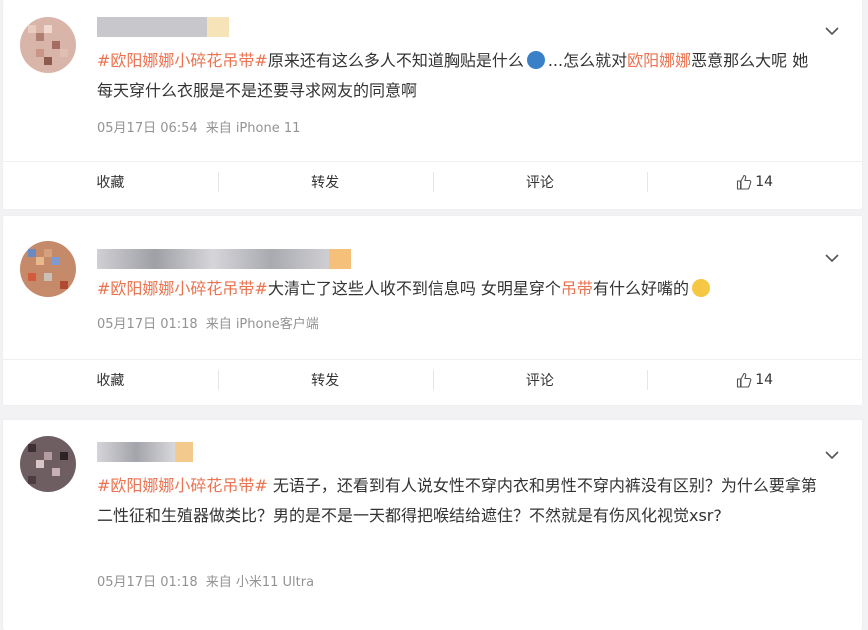 This screenshot has height=630, width=868. Describe the element at coordinates (457, 289) in the screenshot. I see `post-text: #欧阳娜娜小碎花吊带#大清亡了这些人收不到信息吗 女明星穿个吊带有什么好嘴的` at that location.